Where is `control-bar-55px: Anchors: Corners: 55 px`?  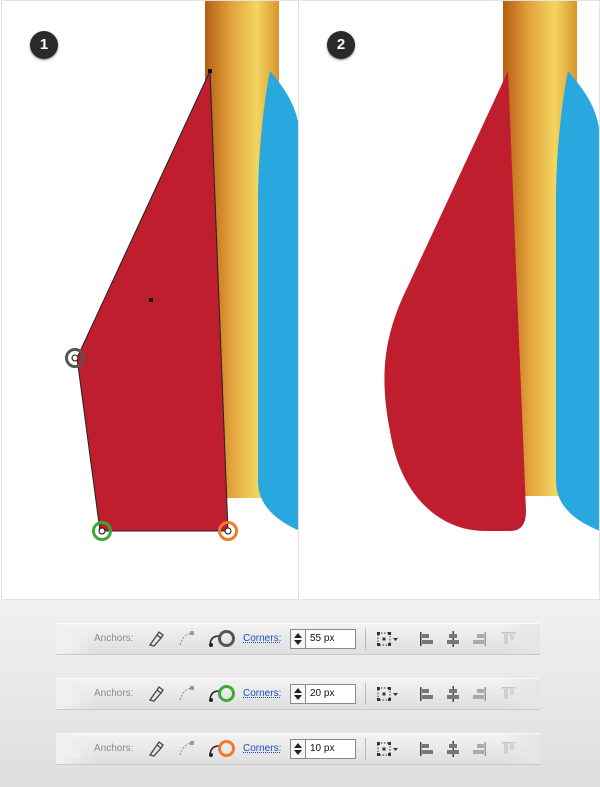
control-bar-55px: Anchors: Corners: 55 px is located at coordinates (298, 639).